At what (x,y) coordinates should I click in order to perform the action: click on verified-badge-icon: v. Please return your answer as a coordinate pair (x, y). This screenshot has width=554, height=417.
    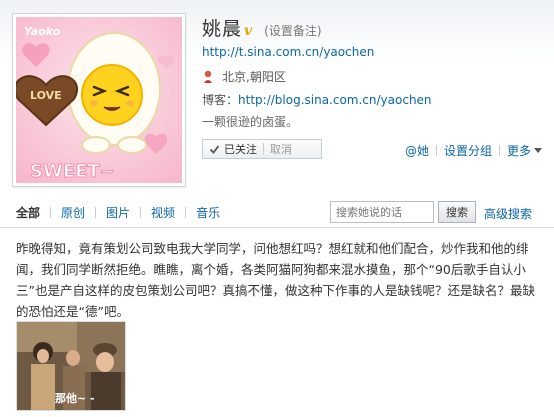
    Looking at the image, I should click on (248, 31).